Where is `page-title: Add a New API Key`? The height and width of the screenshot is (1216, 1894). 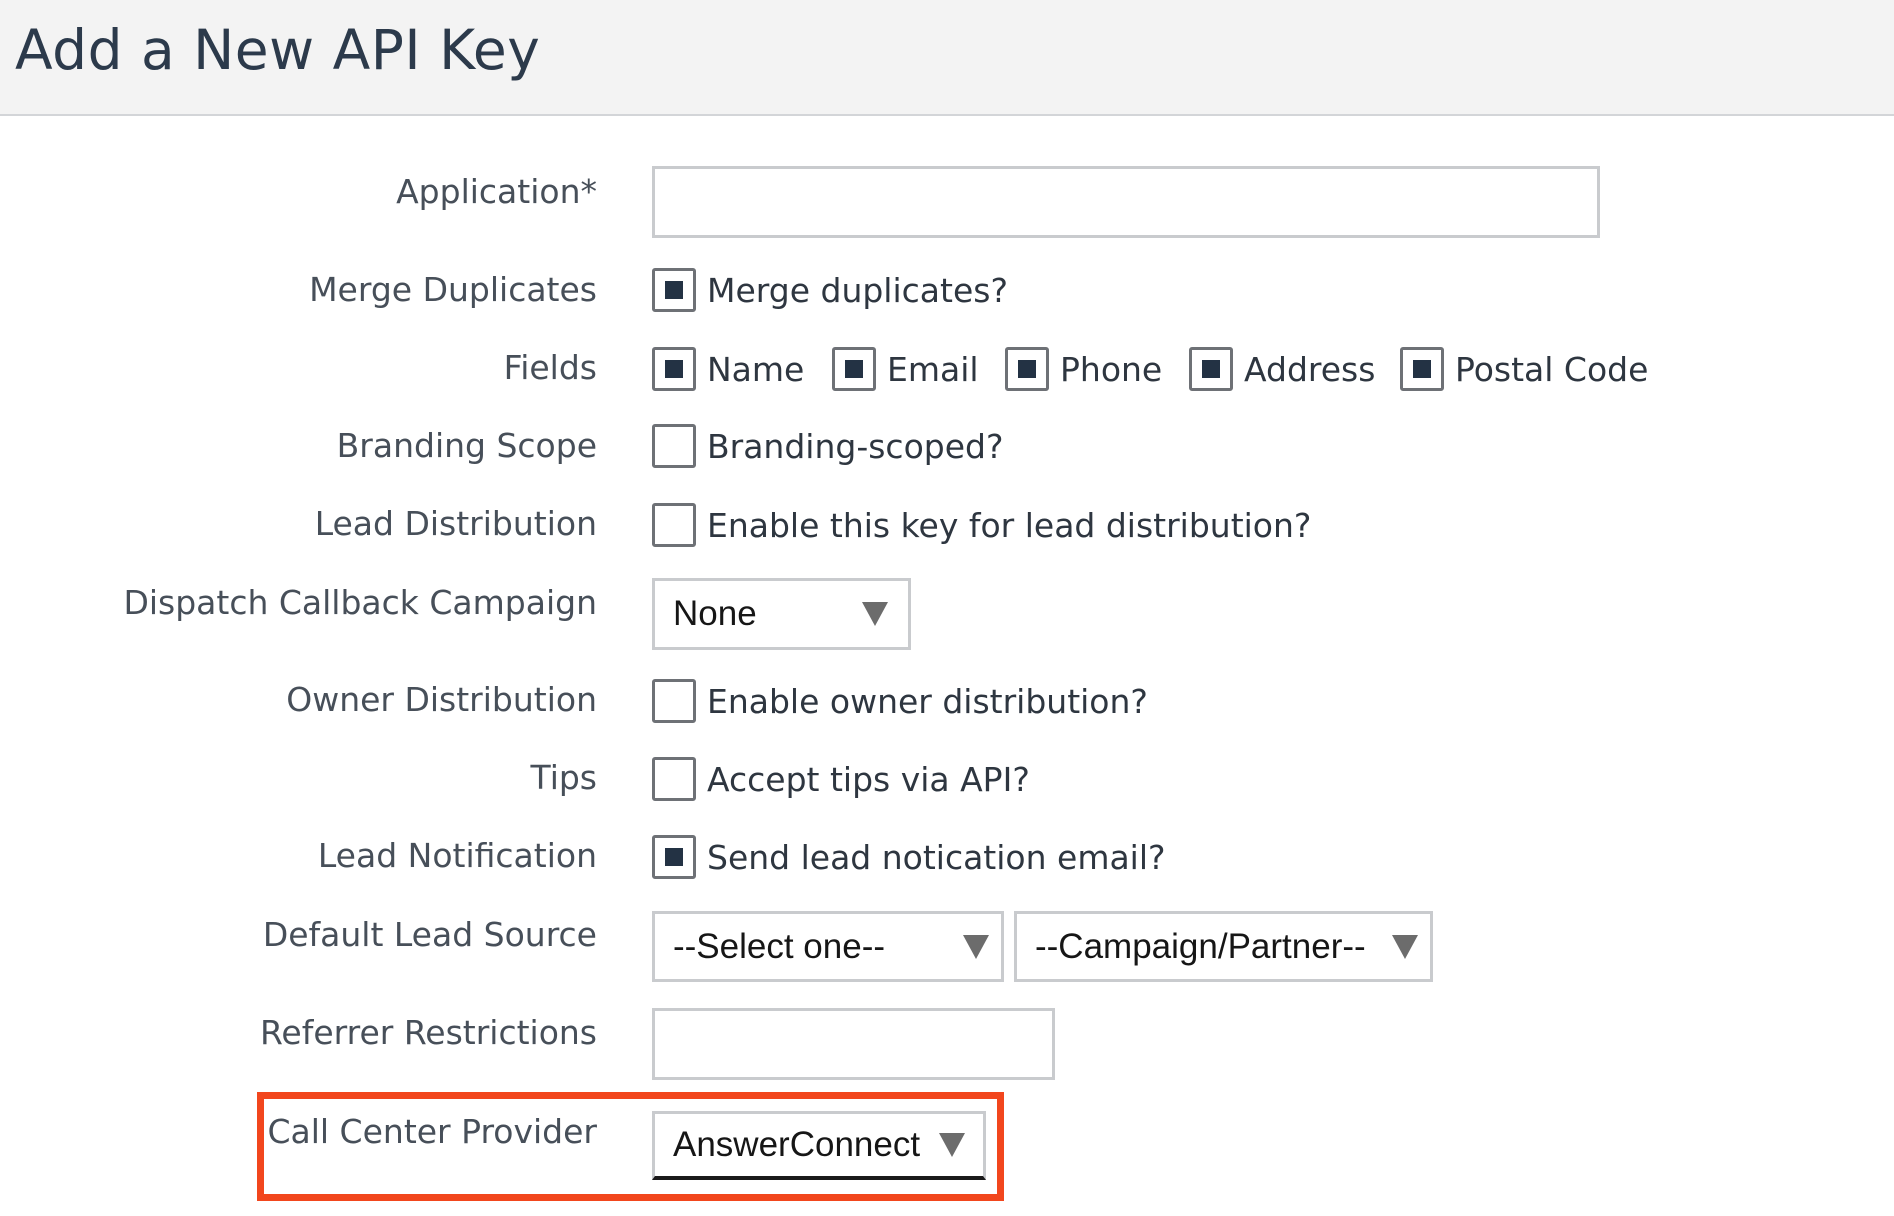 page-title: Add a New API Key is located at coordinates (278, 50).